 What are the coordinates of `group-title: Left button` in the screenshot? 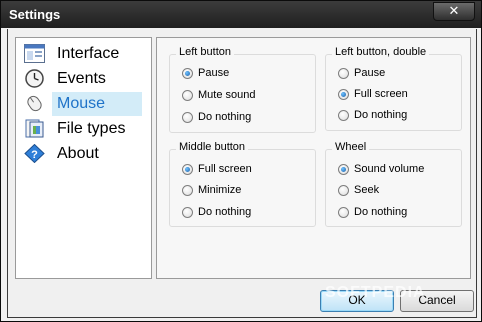 It's located at (205, 52).